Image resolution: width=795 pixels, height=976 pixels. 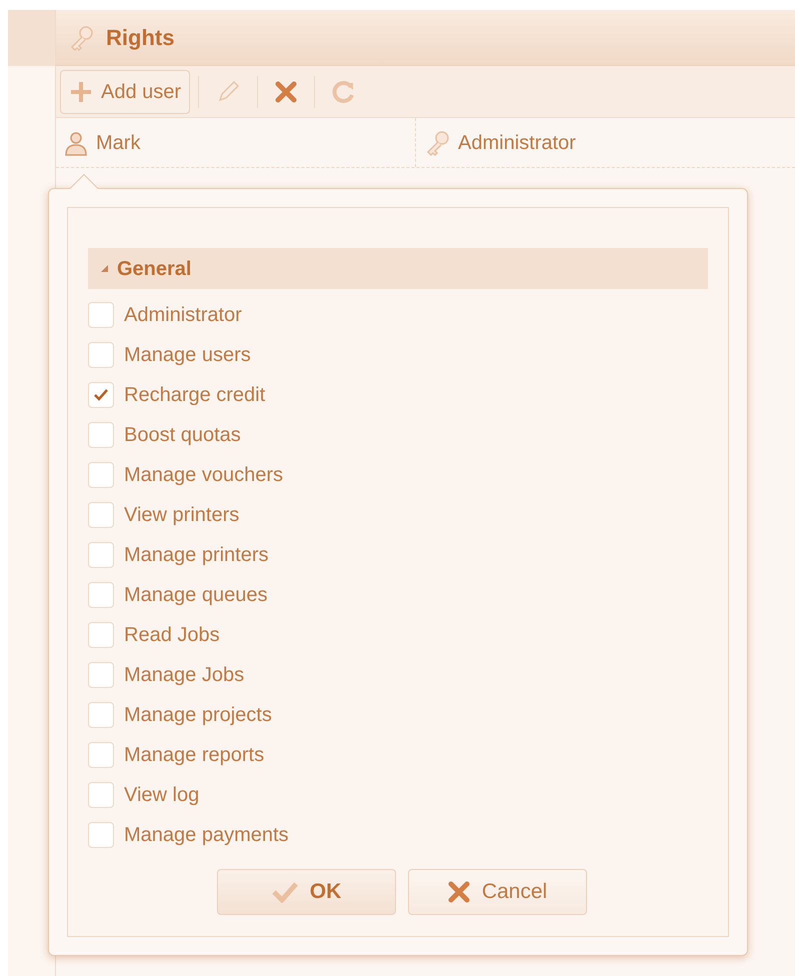 What do you see at coordinates (195, 395) in the screenshot?
I see `right-label: Recharge credit` at bounding box center [195, 395].